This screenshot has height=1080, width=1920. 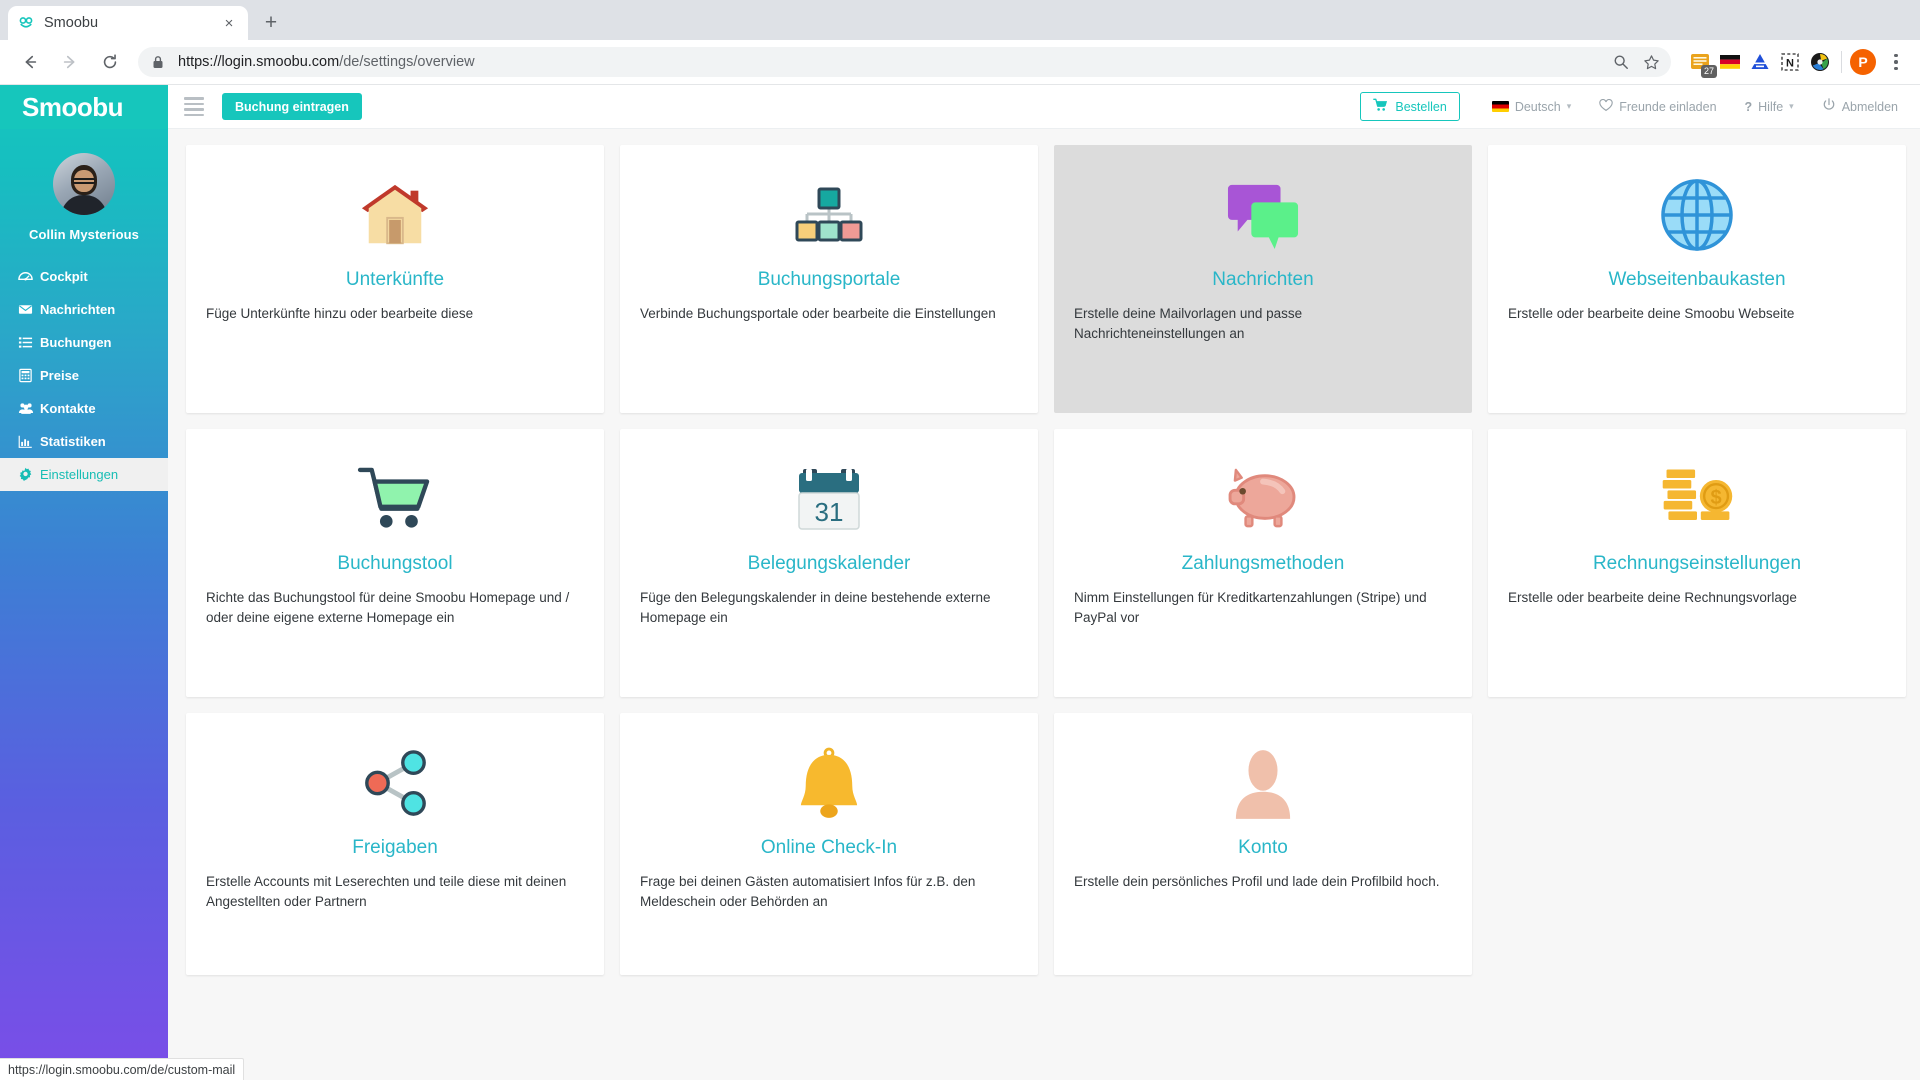 I want to click on close-icon: ×, so click(x=229, y=23).